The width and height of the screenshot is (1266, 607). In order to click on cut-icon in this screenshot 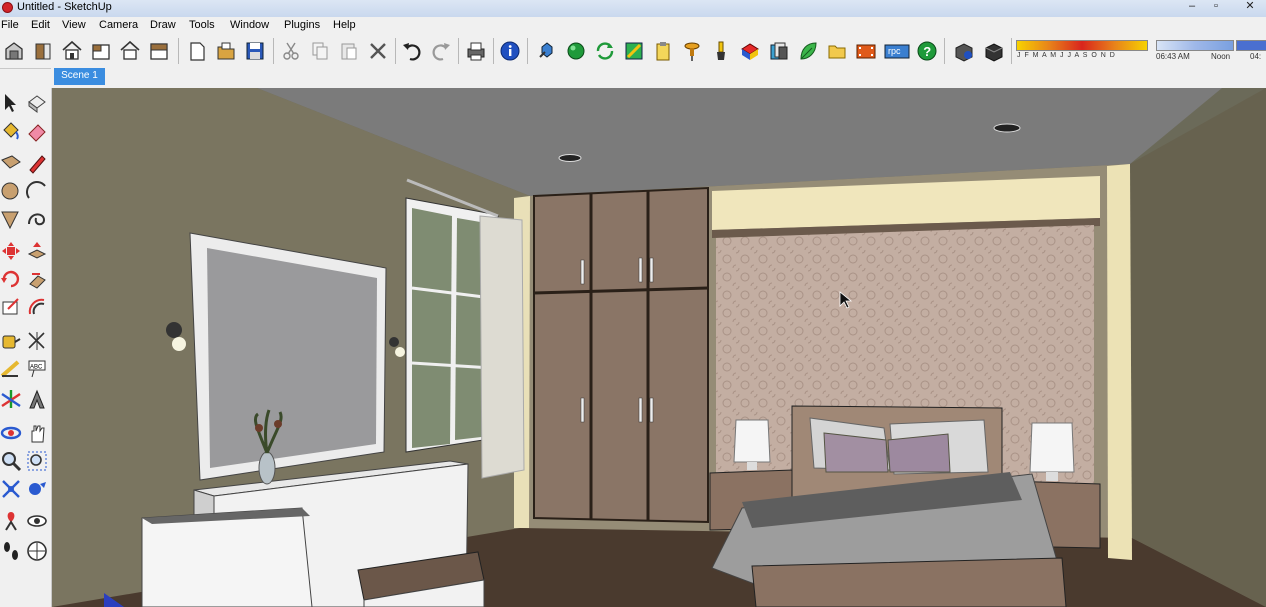, I will do `click(291, 51)`.